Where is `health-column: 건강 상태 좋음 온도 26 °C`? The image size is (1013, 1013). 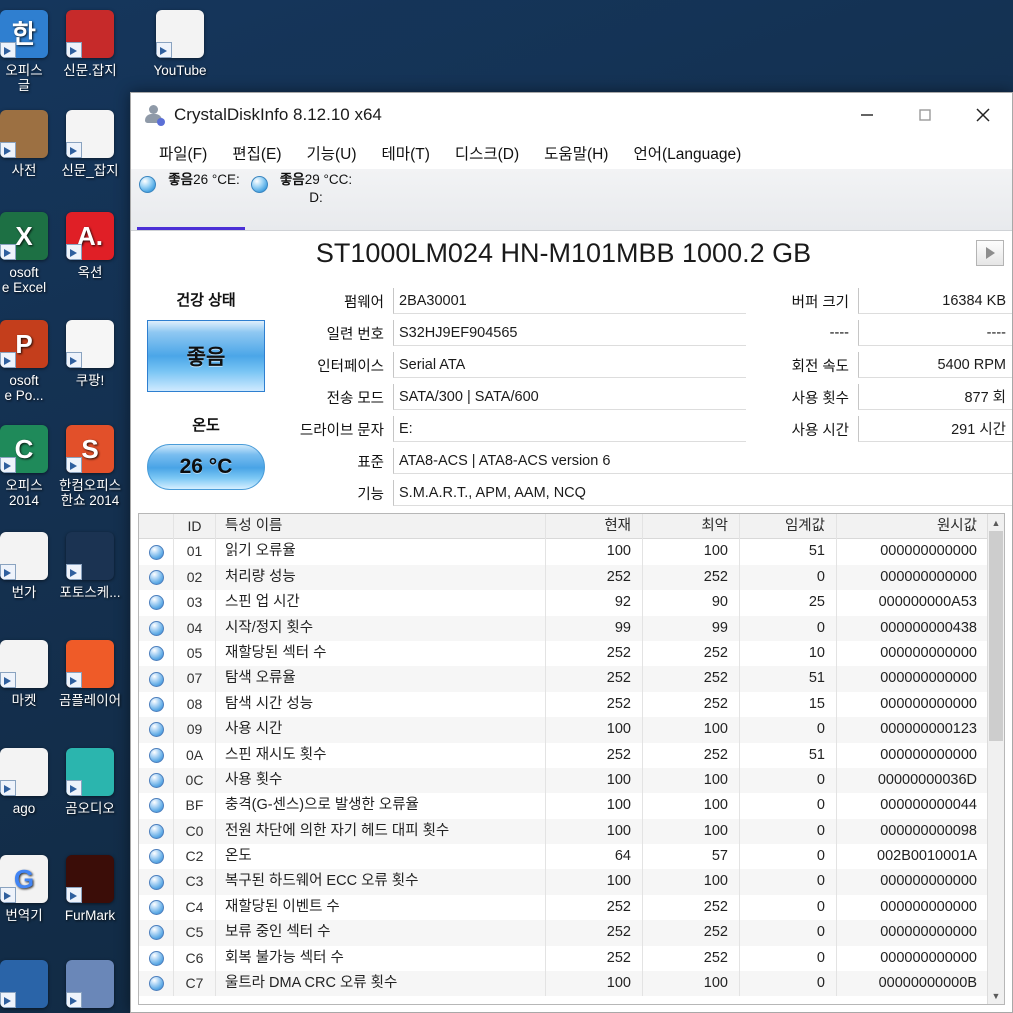 health-column: 건강 상태 좋음 온도 26 °C is located at coordinates (206, 391).